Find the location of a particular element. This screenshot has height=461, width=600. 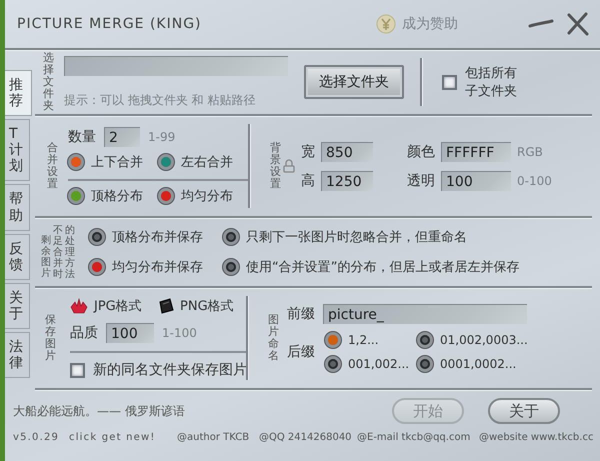

version-text: v5.0.29 is located at coordinates (36, 437).